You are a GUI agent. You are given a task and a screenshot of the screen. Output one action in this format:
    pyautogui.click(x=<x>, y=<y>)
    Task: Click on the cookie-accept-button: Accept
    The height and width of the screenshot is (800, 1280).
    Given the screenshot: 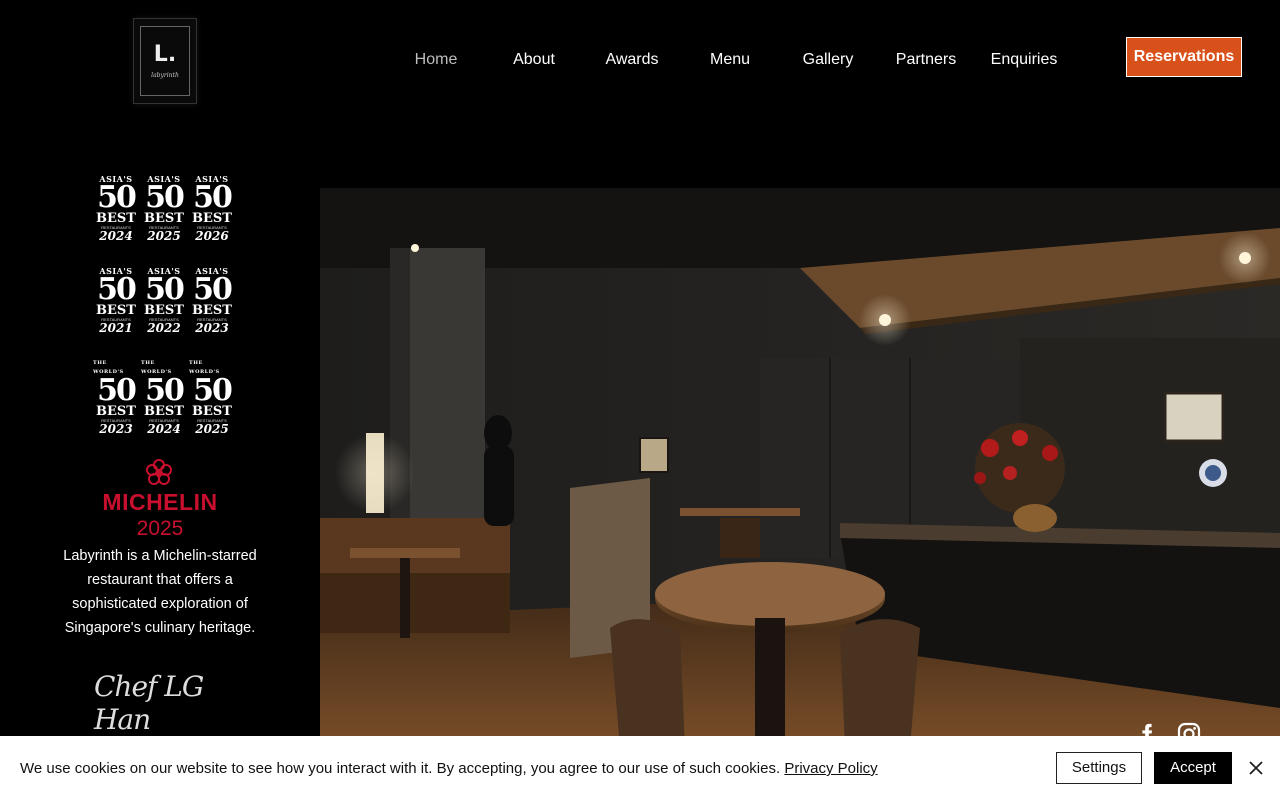 What is the action you would take?
    pyautogui.click(x=1193, y=768)
    